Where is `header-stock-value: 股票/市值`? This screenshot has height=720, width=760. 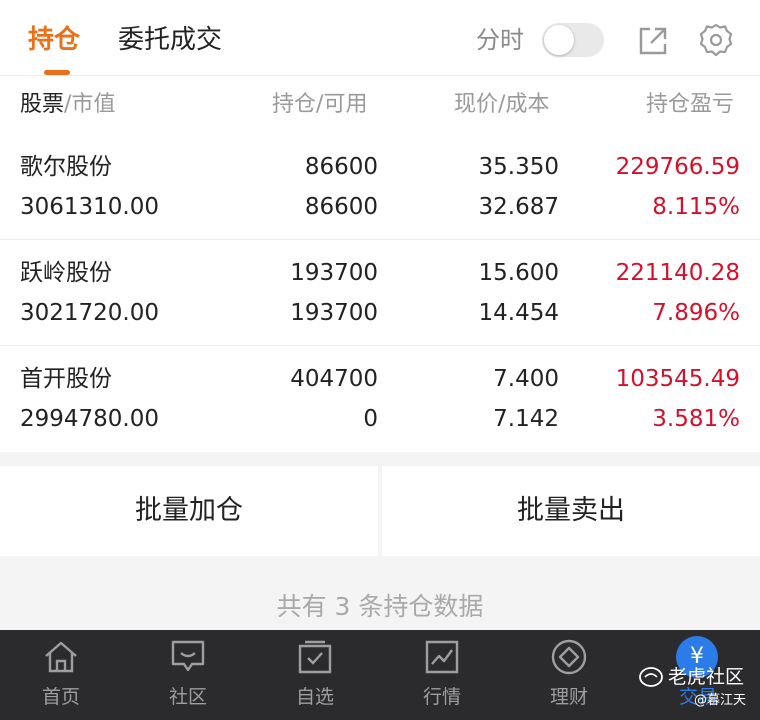 header-stock-value: 股票/市值 is located at coordinates (67, 105).